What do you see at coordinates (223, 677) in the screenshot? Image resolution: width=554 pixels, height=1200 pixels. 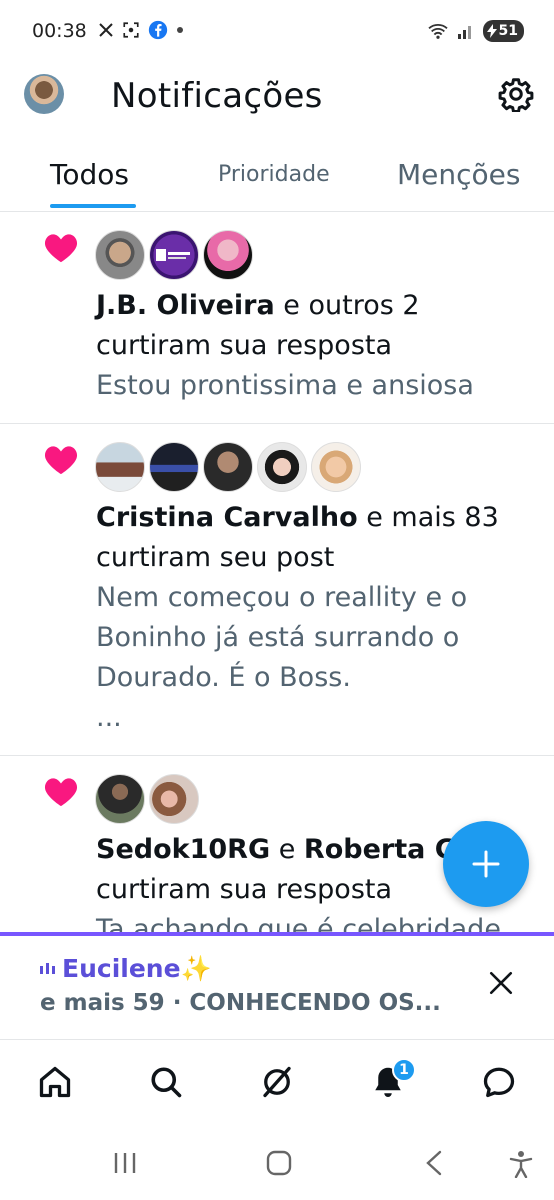 I see `post-snippet-line: Dourado. É o Boss.` at bounding box center [223, 677].